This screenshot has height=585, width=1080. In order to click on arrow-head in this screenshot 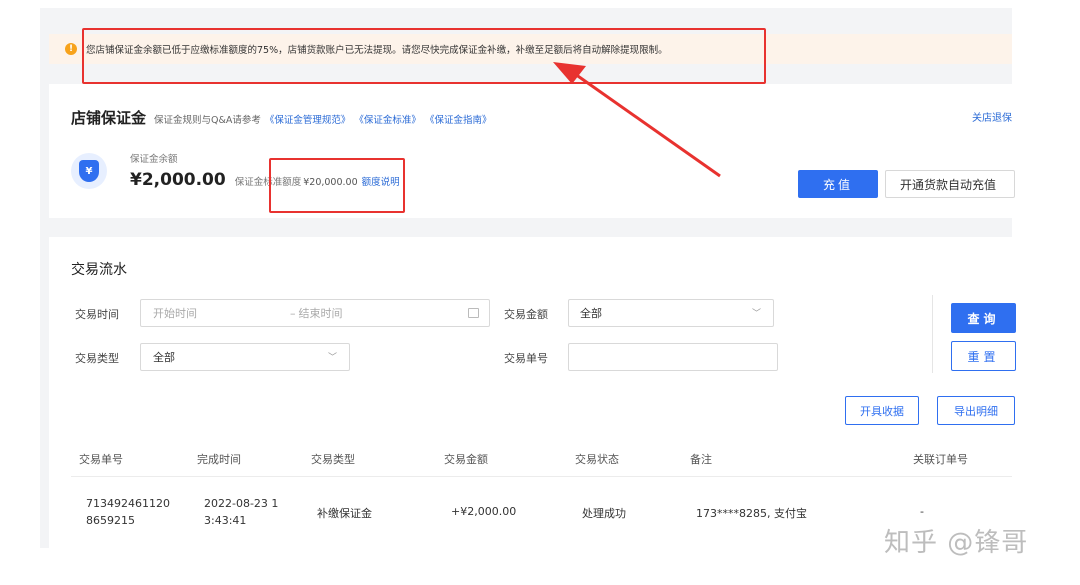, I will do `click(569, 73)`.